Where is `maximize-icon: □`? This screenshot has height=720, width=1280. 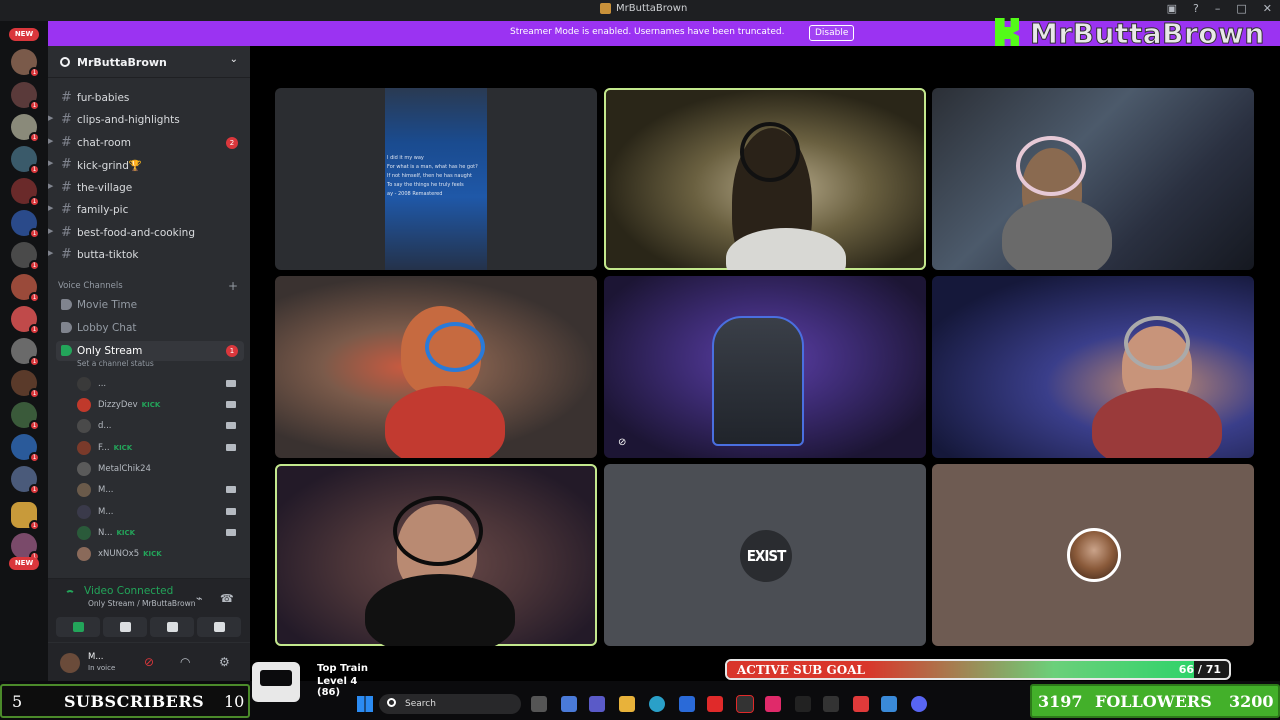
maximize-icon: □ is located at coordinates (1241, 8).